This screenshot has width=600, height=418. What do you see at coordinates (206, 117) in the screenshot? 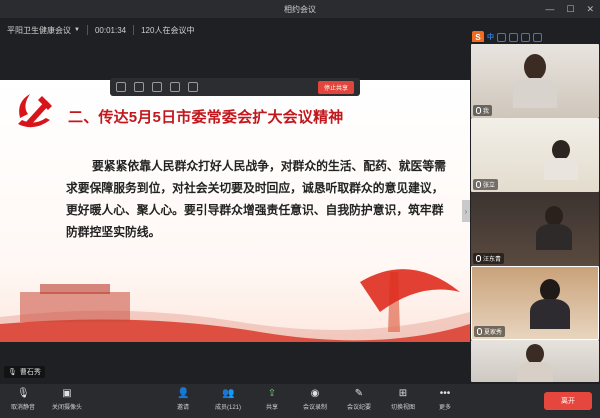
I see `slide-heading: 二、传达5月5日市委常委会扩大会议精神` at bounding box center [206, 117].